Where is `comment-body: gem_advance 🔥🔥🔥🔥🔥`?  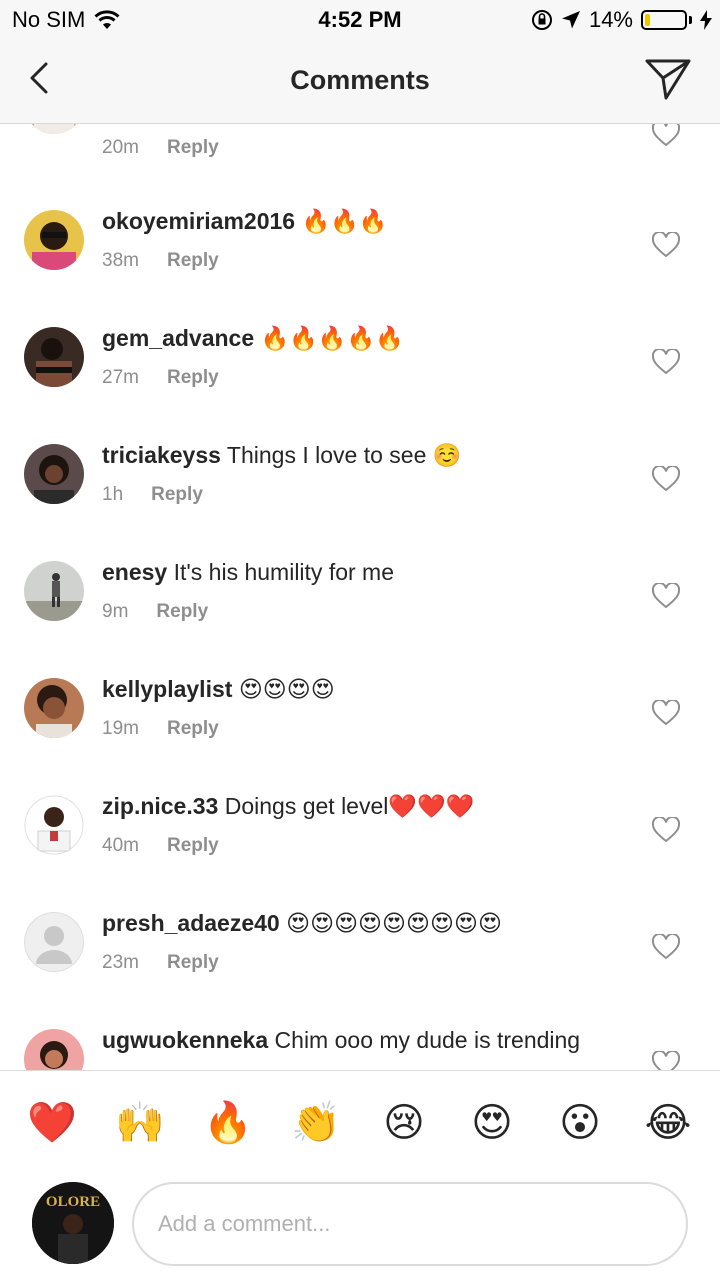
comment-body: gem_advance 🔥🔥🔥🔥🔥 is located at coordinates (366, 338).